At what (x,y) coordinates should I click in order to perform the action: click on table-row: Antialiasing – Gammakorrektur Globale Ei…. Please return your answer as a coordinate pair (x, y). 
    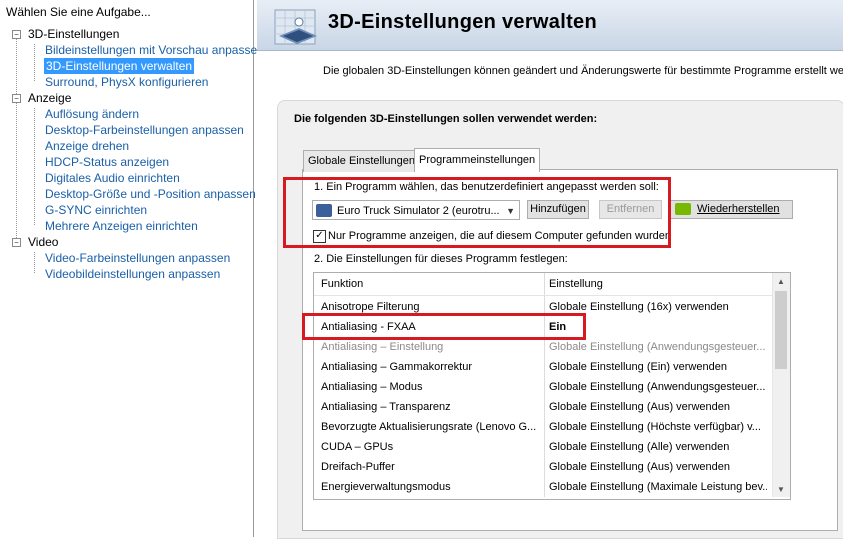
    Looking at the image, I should click on (543, 367).